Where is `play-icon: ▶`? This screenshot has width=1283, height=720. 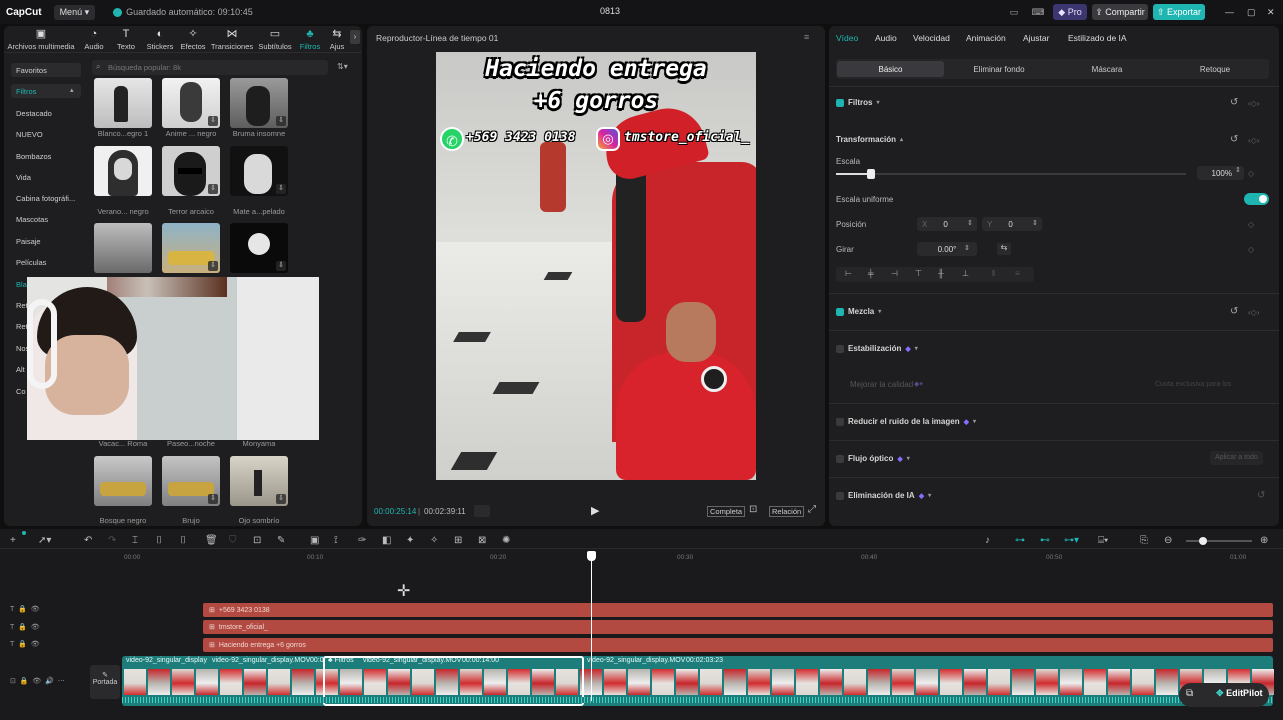
play-icon: ▶ is located at coordinates (595, 510).